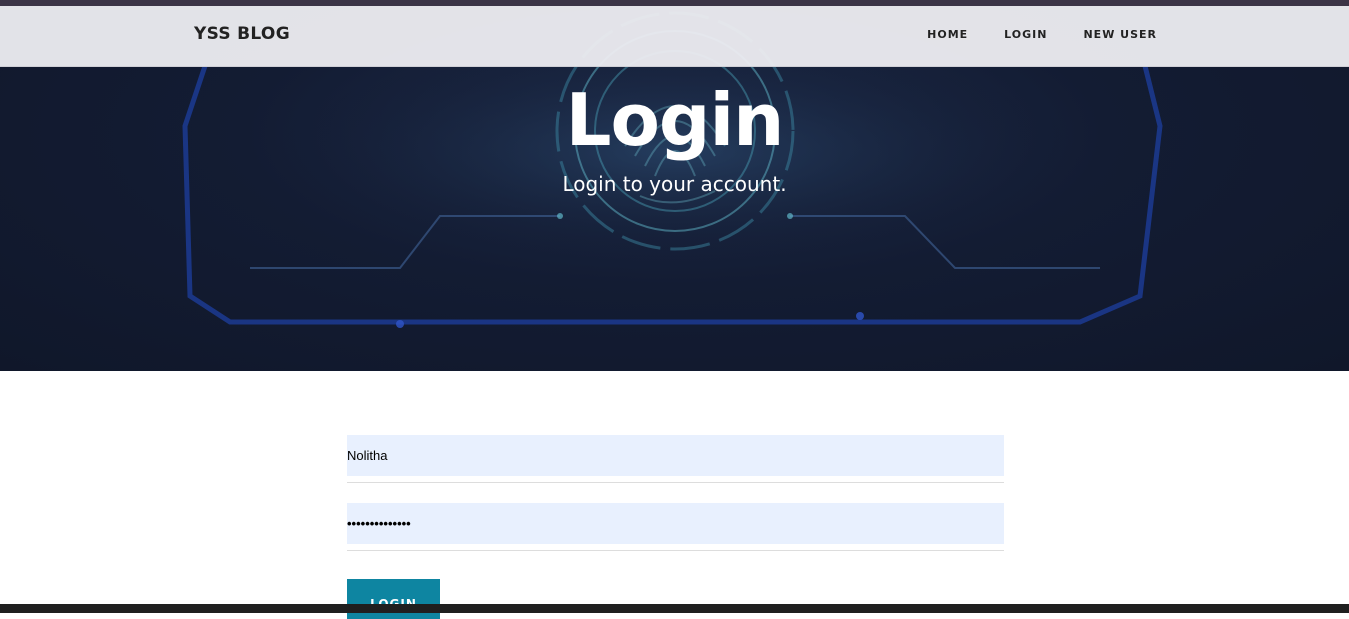  What do you see at coordinates (674, 184) in the screenshot?
I see `page-subtitle: Login to your account.` at bounding box center [674, 184].